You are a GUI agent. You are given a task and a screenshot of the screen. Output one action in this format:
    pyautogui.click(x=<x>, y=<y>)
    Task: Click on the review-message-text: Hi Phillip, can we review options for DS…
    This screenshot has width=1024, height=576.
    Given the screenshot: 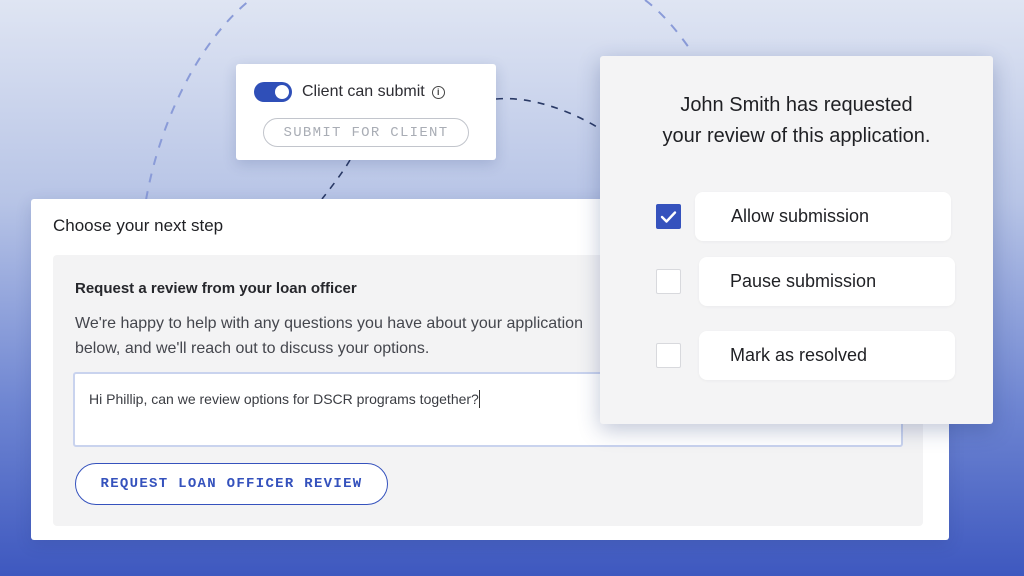 What is the action you would take?
    pyautogui.click(x=284, y=399)
    